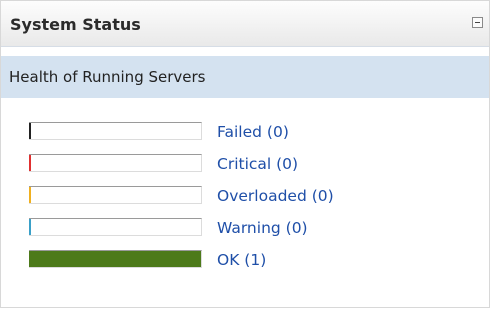 The height and width of the screenshot is (309, 491). I want to click on health-row-overloaded: Overloaded (0), so click(249, 199).